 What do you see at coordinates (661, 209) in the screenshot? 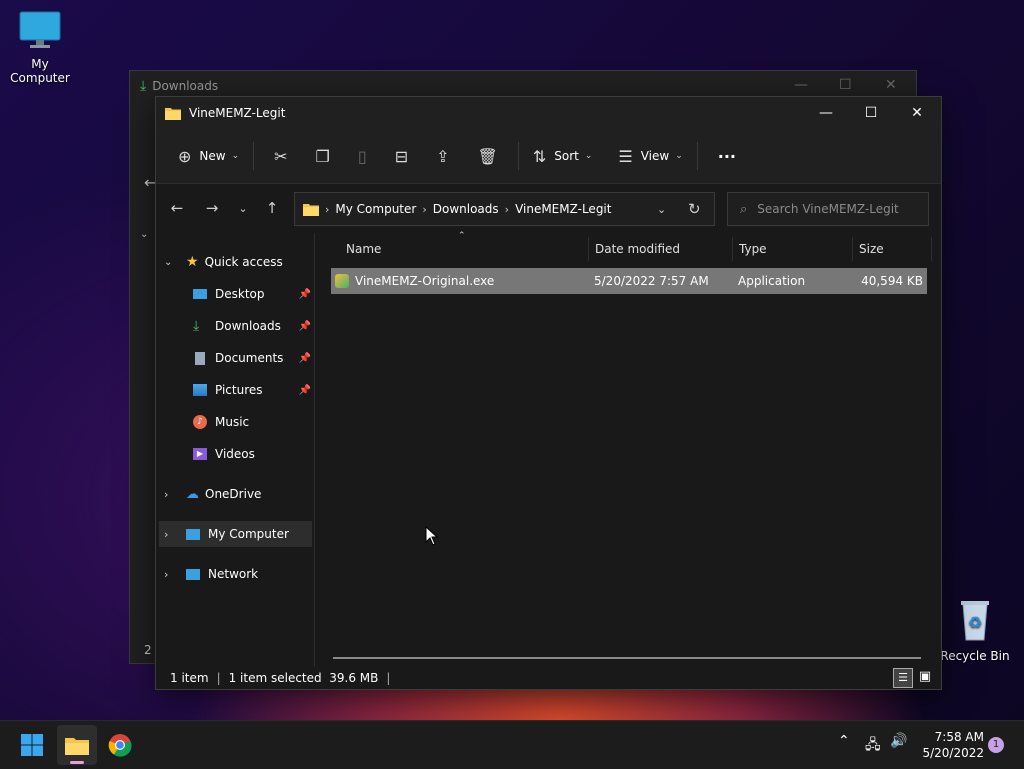
I see `address-dropdown-icon: ⌄` at bounding box center [661, 209].